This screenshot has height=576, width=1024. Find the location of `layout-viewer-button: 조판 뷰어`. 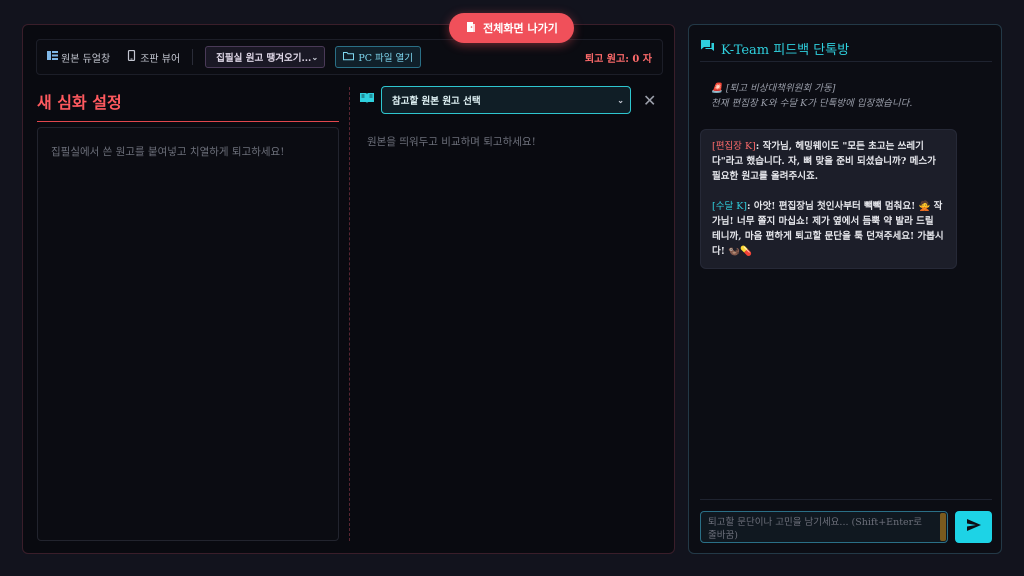

layout-viewer-button: 조판 뷰어 is located at coordinates (153, 57).